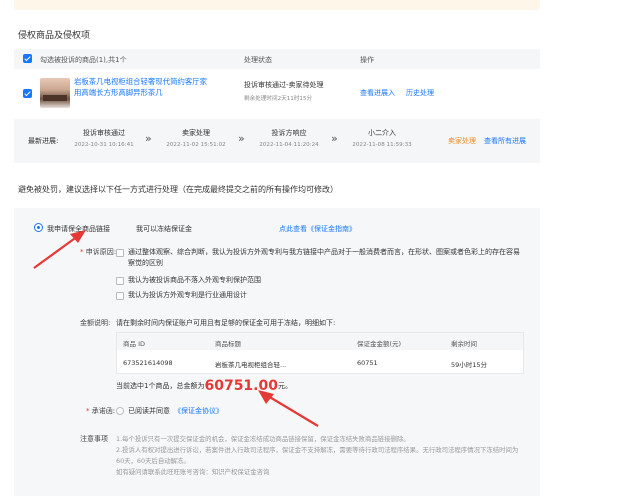  I want to click on agree-text: 已阅读并同意, so click(149, 411).